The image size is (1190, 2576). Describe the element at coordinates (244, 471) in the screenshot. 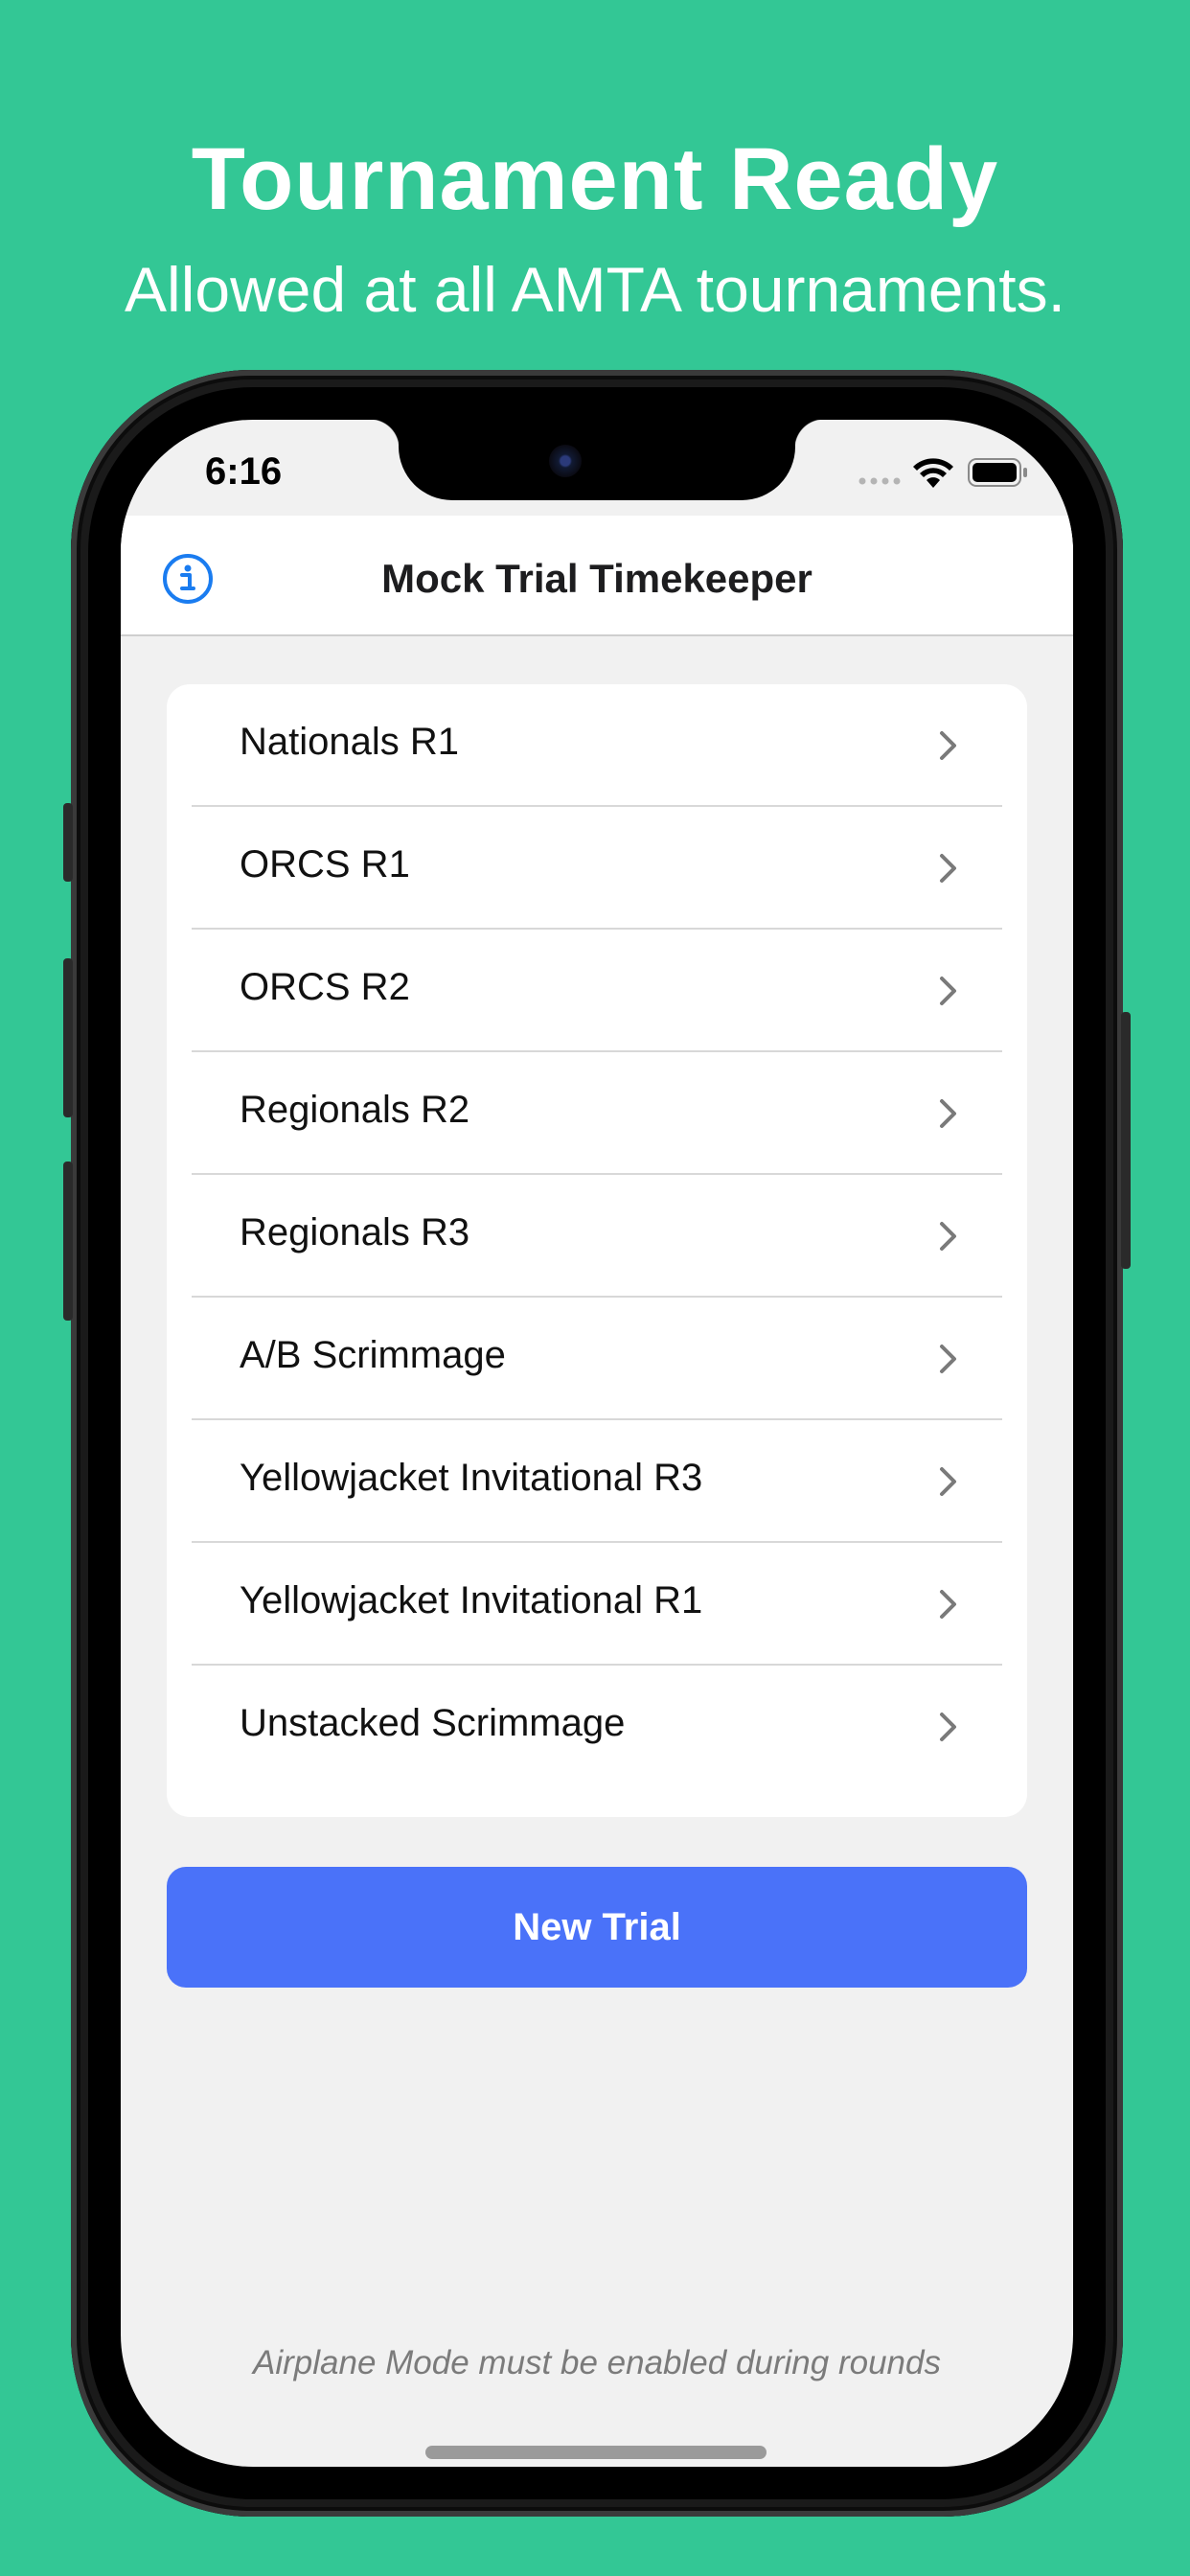

I see `status-time: 6:16` at that location.